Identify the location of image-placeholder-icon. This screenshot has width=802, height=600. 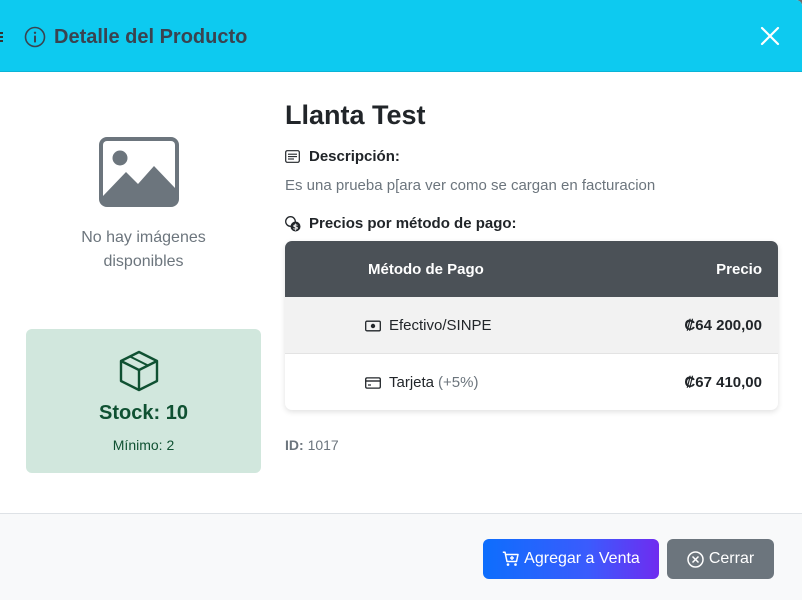
(139, 172).